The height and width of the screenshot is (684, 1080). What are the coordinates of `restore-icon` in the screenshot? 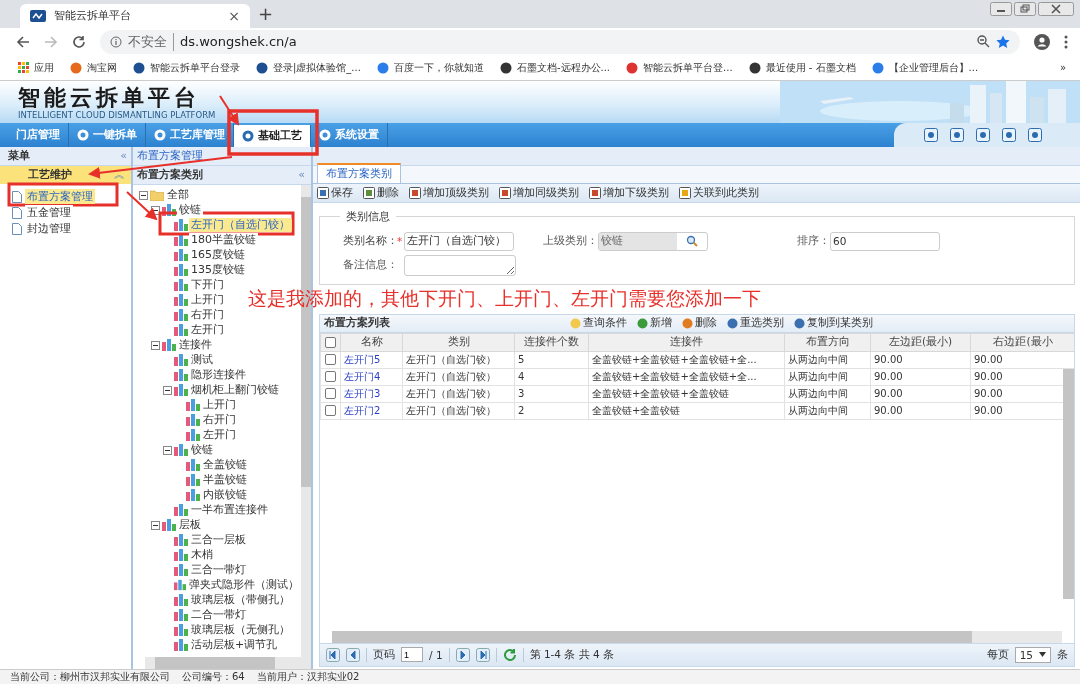 It's located at (1025, 9).